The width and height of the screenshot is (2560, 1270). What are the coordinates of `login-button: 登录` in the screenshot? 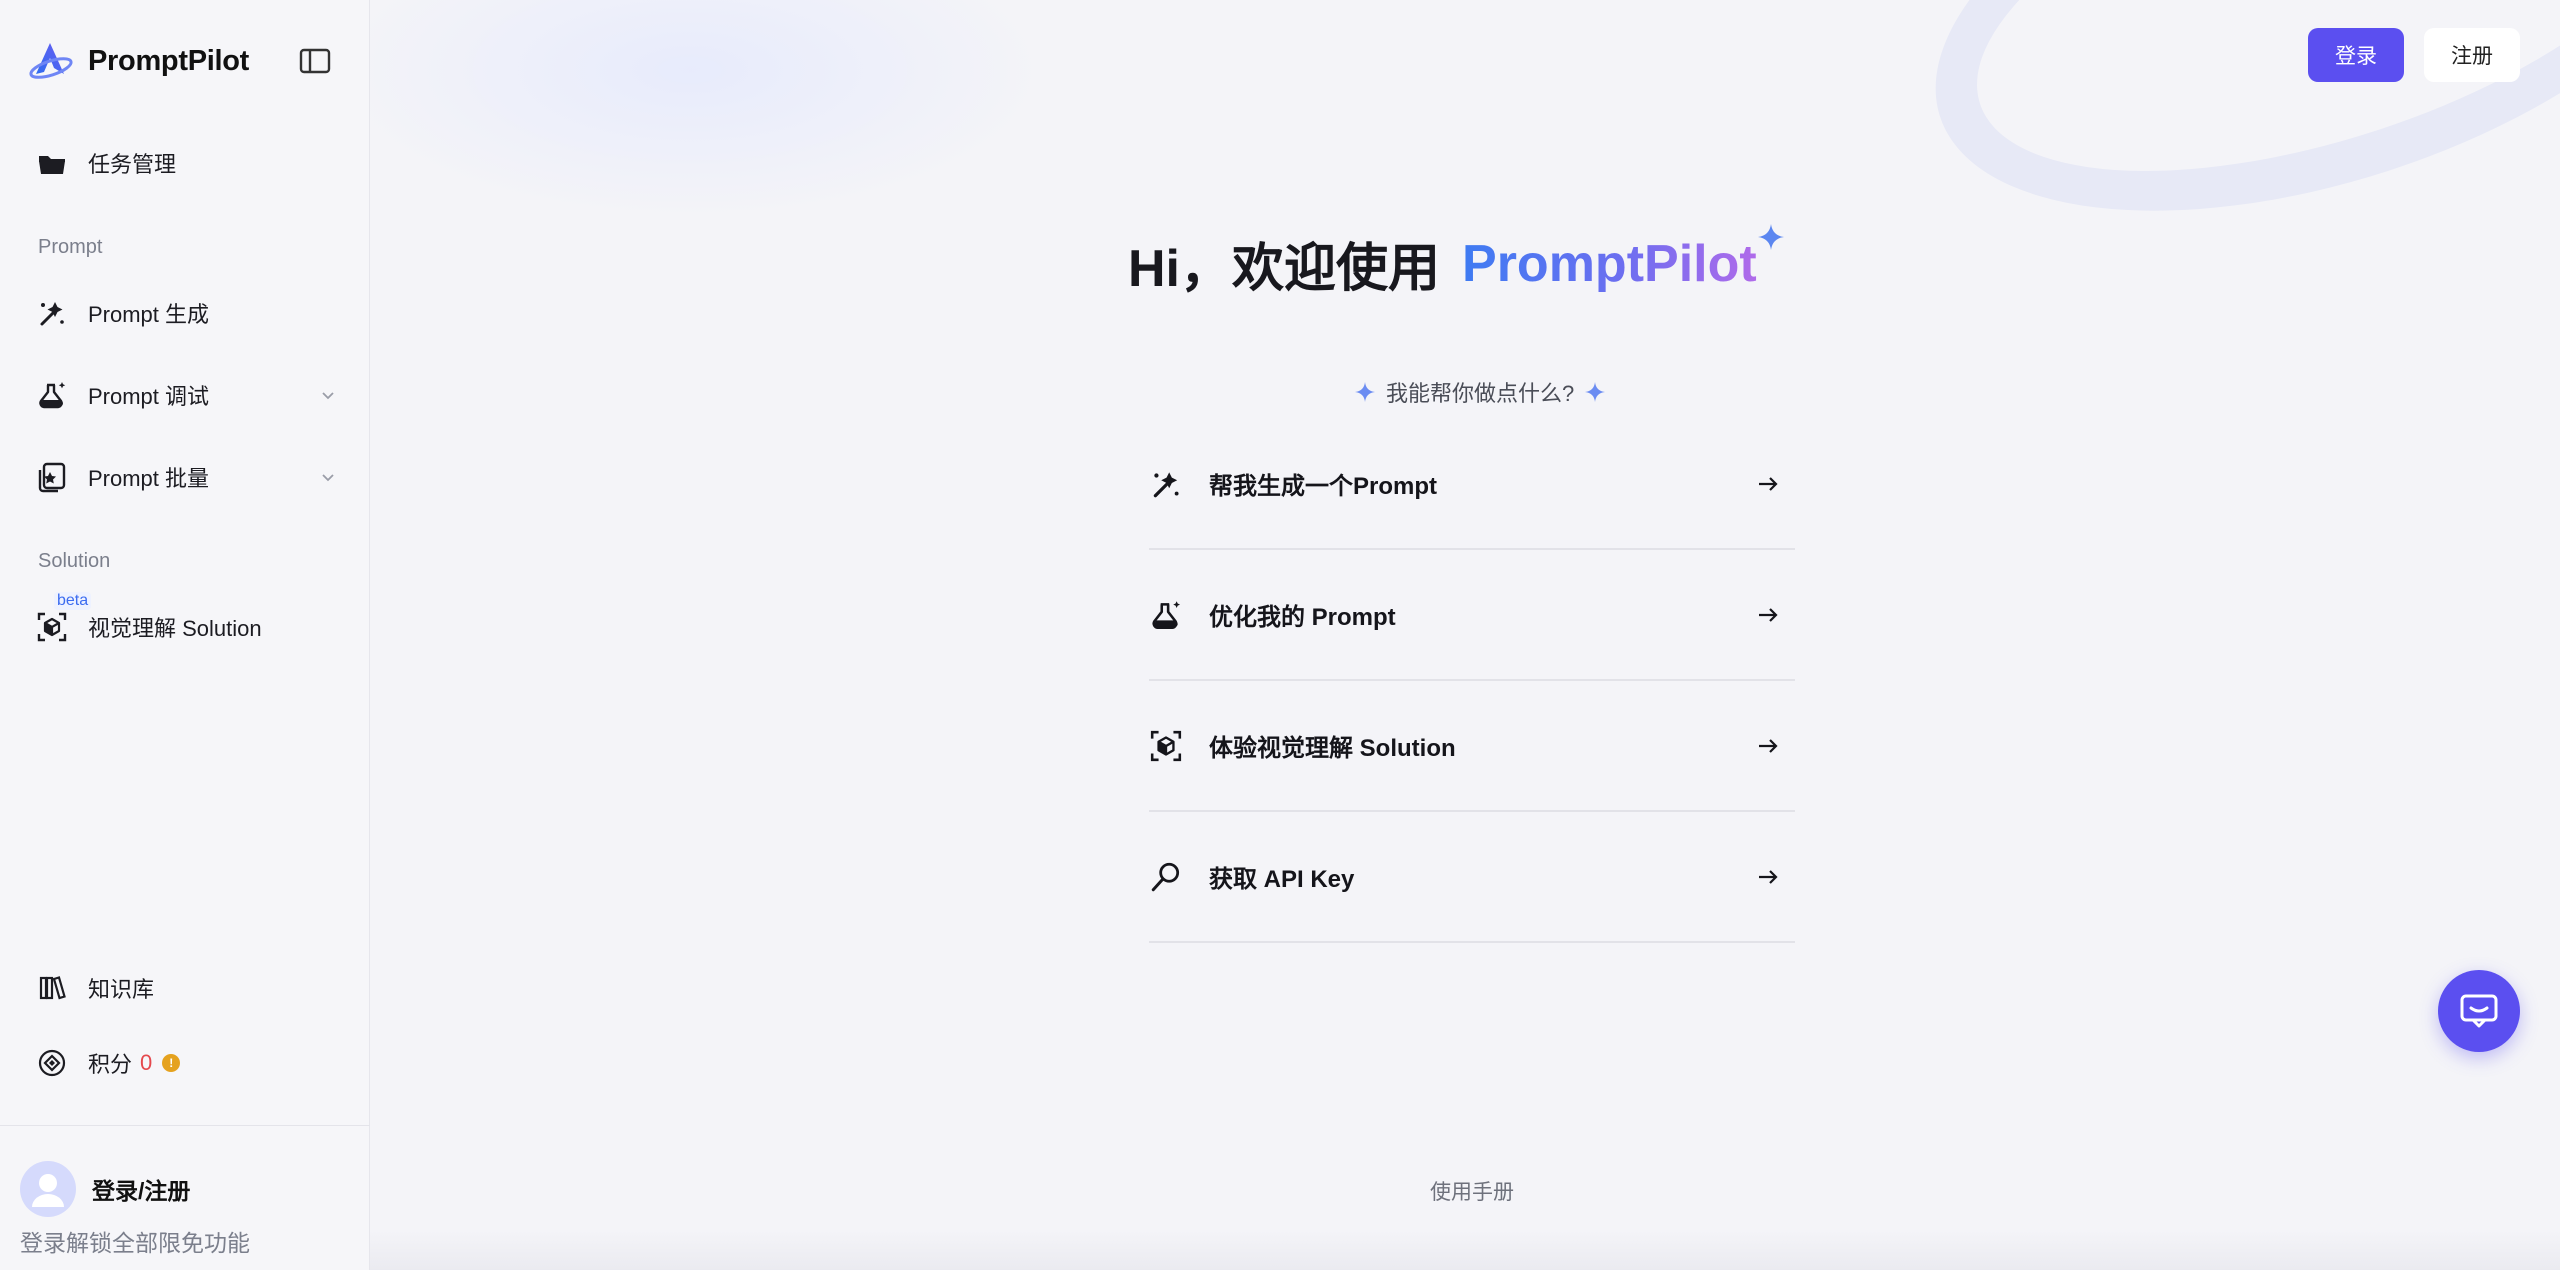 It's located at (2356, 55).